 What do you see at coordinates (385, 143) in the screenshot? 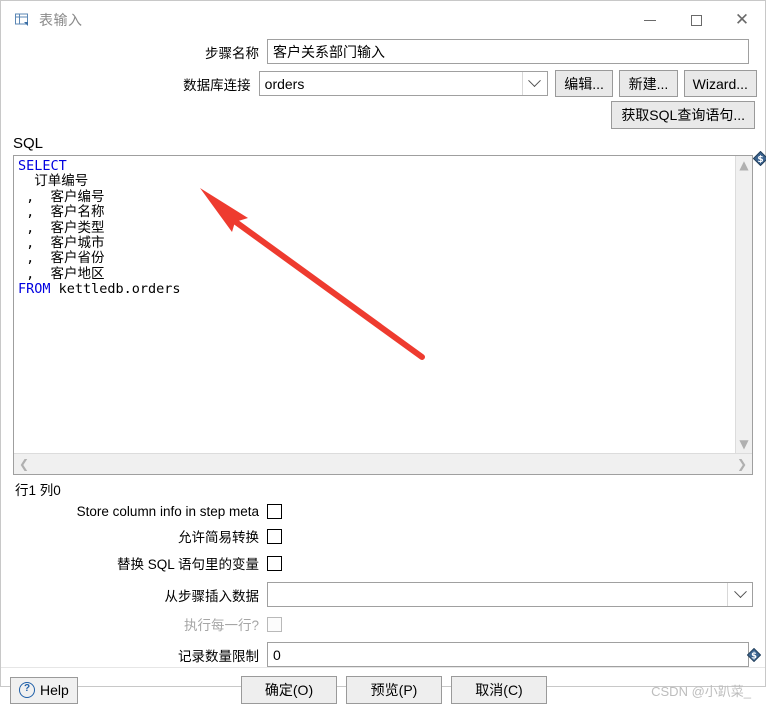
I see `sql-label: SQL` at bounding box center [385, 143].